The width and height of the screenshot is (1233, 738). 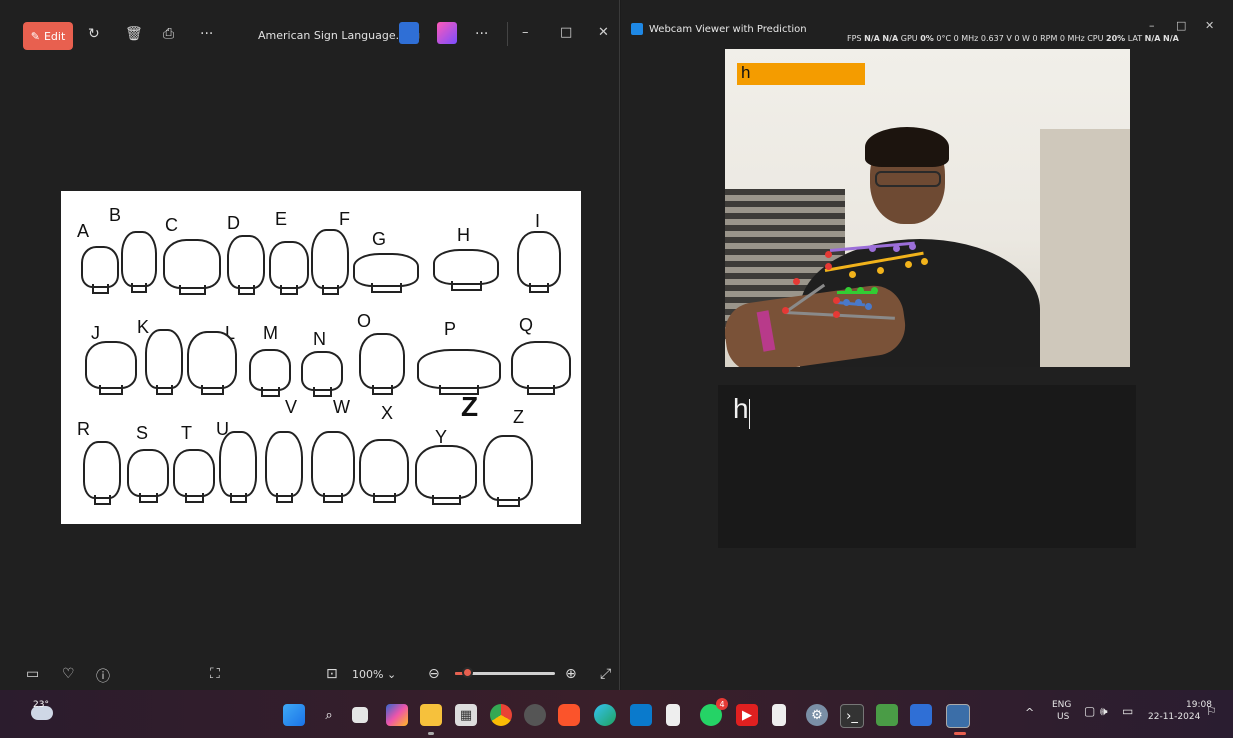 I want to click on letter-j: J, so click(x=95, y=333).